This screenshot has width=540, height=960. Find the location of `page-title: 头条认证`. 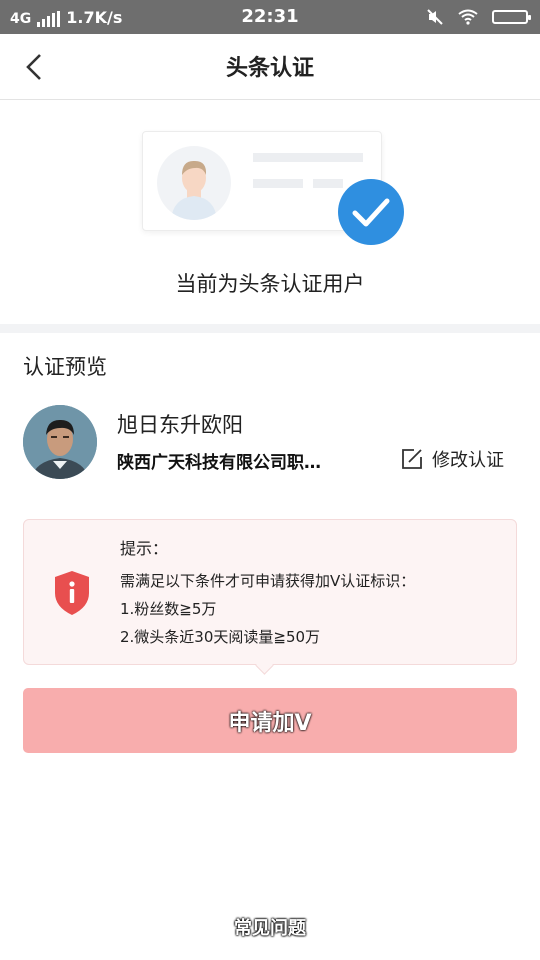

page-title: 头条认证 is located at coordinates (269, 68).